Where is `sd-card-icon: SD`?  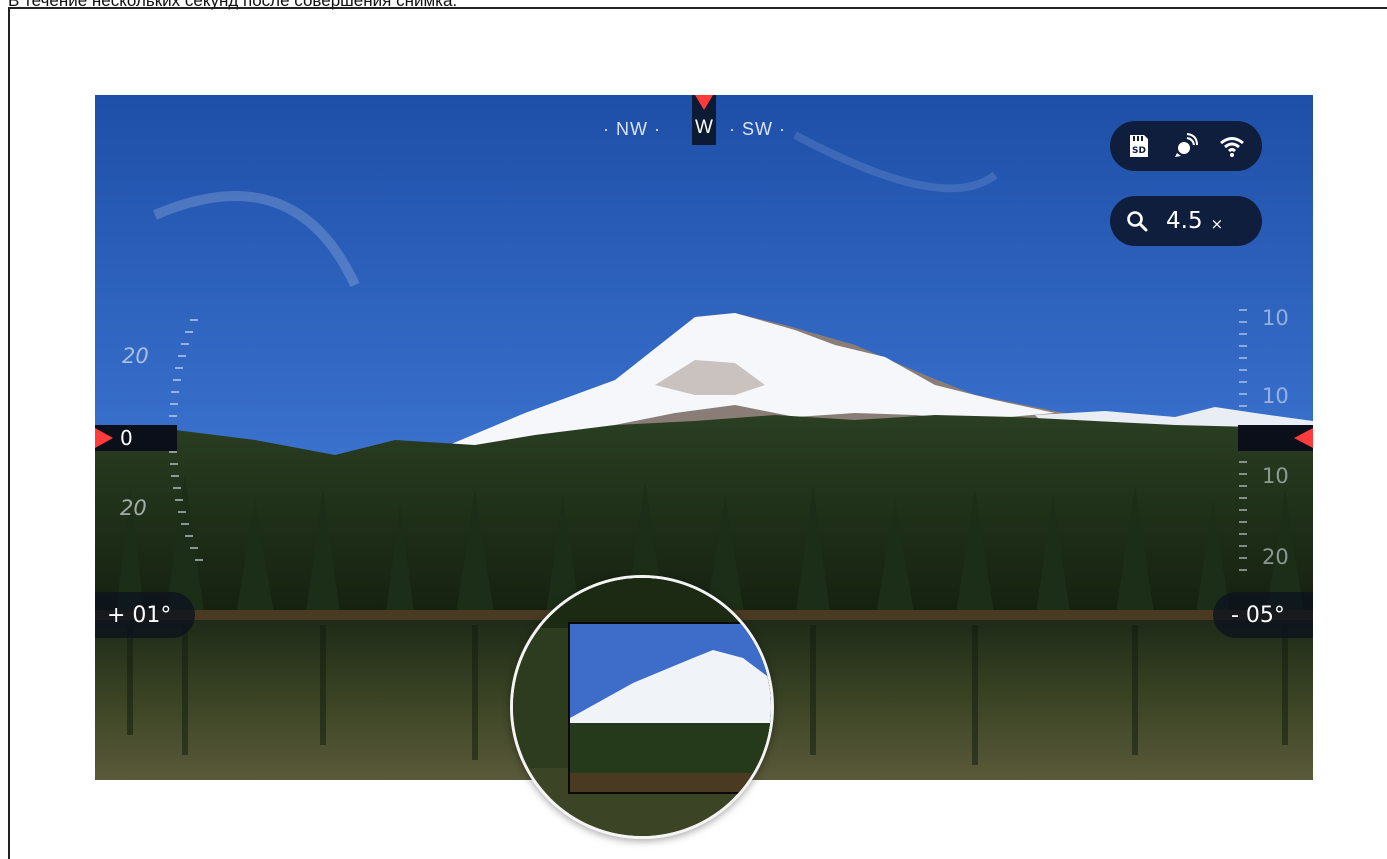 sd-card-icon: SD is located at coordinates (1138, 146).